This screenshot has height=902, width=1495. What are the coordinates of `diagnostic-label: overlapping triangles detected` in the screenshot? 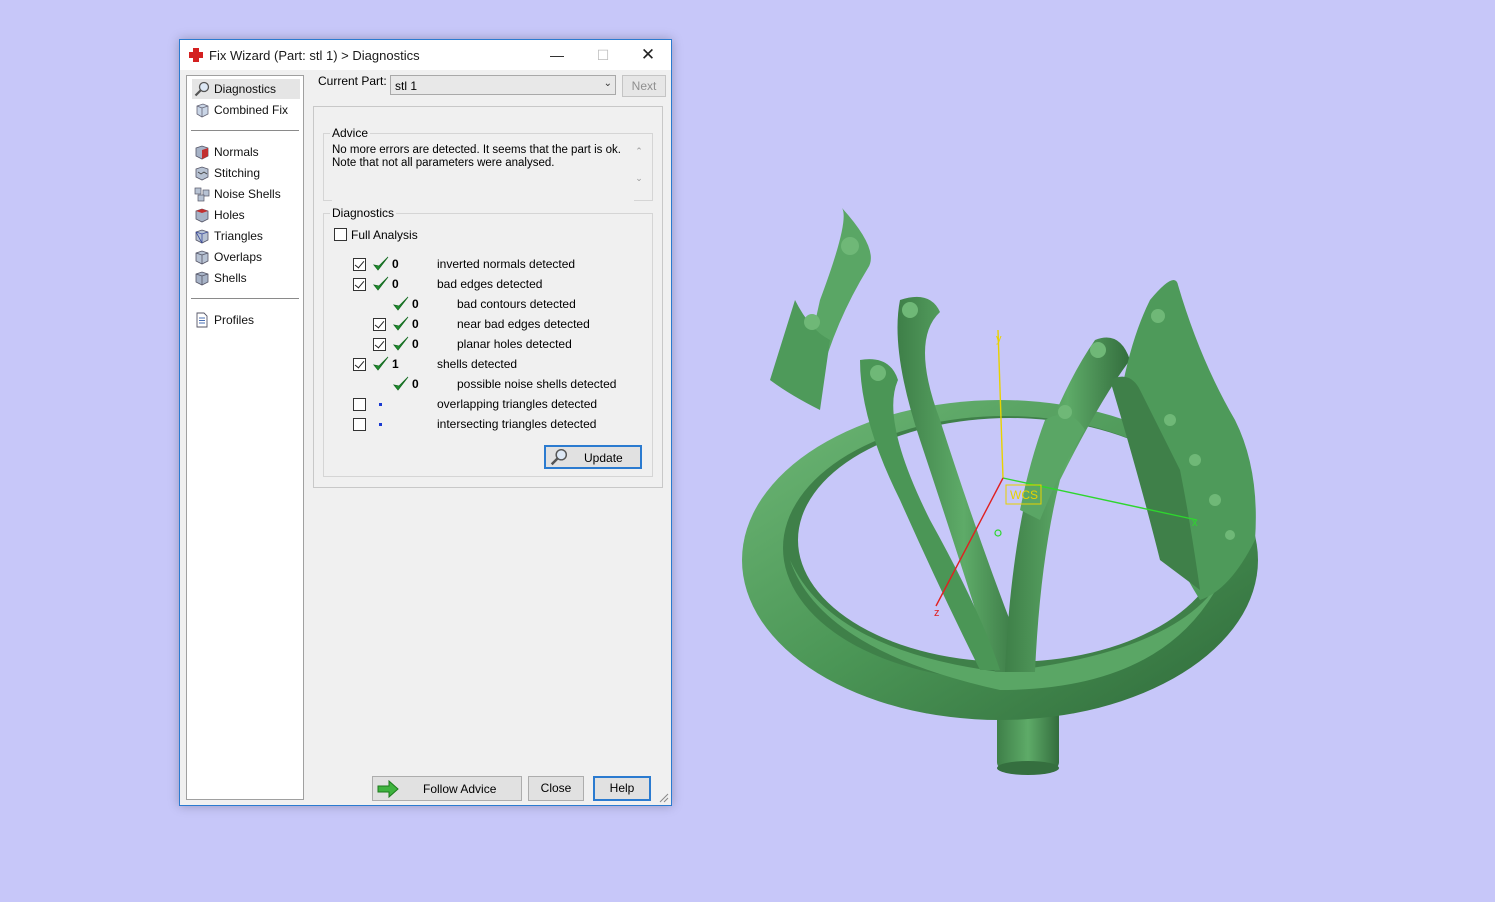 It's located at (517, 404).